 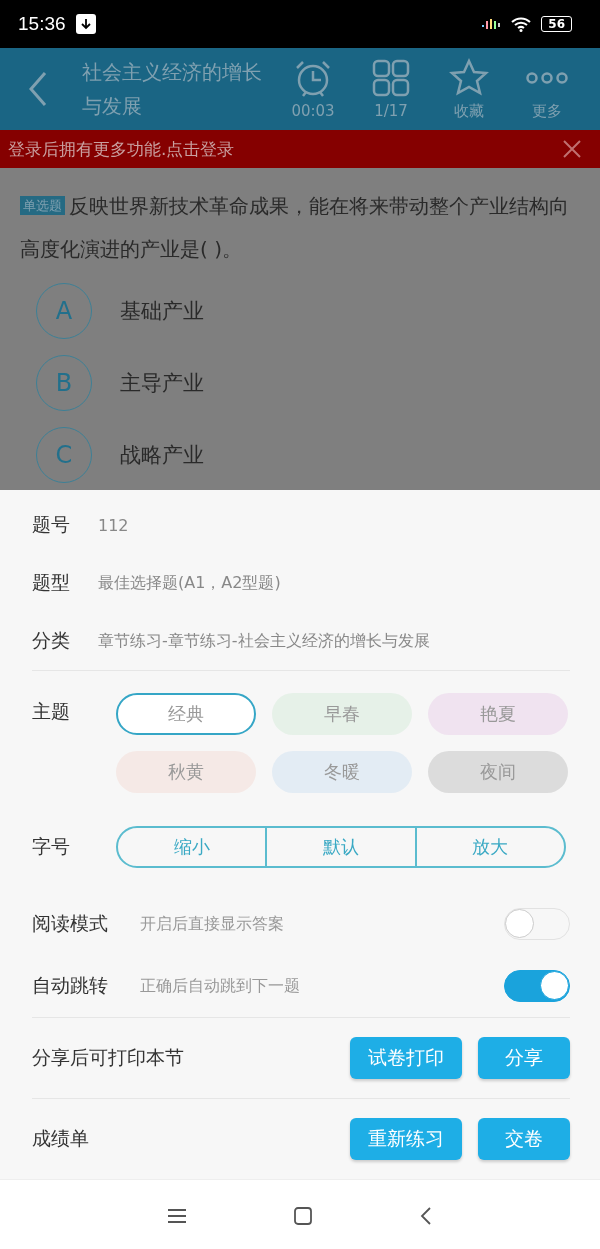 What do you see at coordinates (426, 1215) in the screenshot?
I see `back-icon` at bounding box center [426, 1215].